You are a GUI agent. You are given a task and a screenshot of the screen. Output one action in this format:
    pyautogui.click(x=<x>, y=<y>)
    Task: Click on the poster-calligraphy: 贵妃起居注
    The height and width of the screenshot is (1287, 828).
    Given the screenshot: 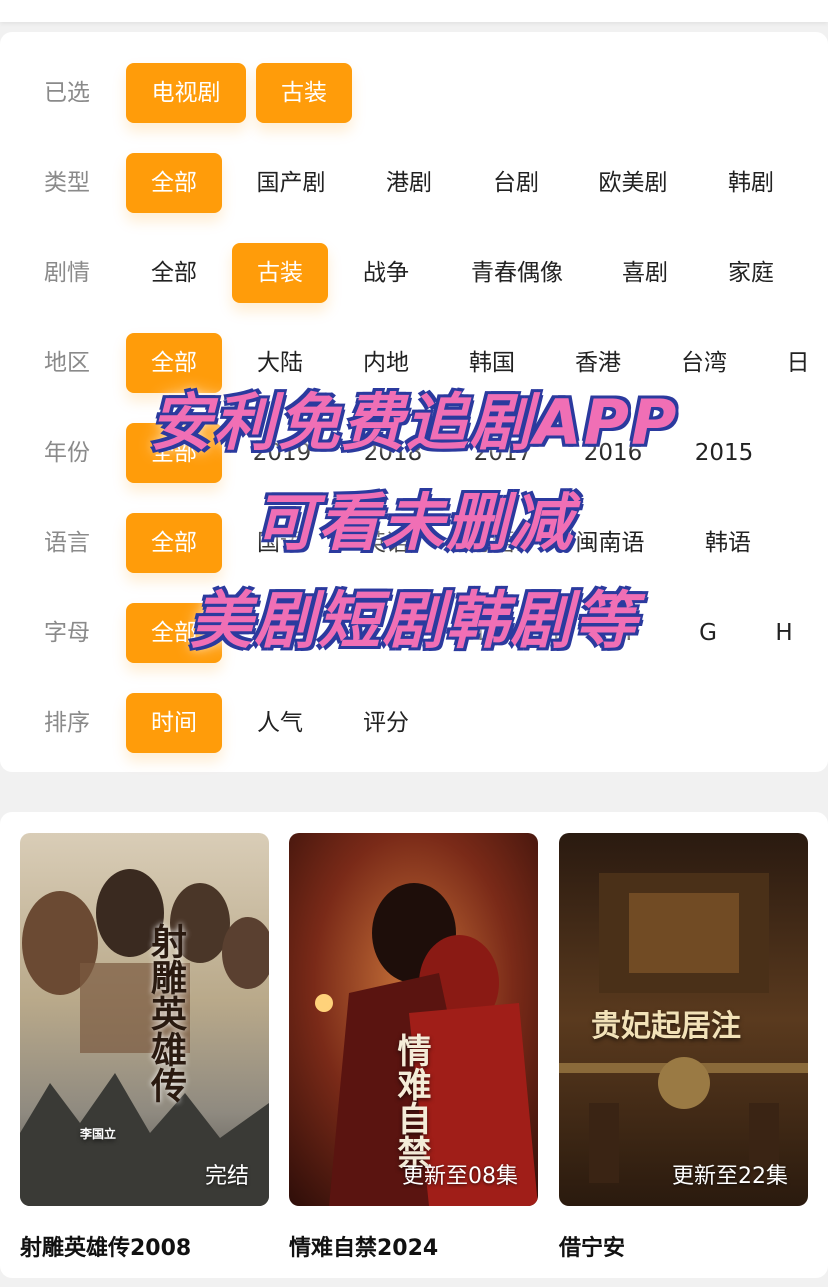 What is the action you would take?
    pyautogui.click(x=666, y=1026)
    